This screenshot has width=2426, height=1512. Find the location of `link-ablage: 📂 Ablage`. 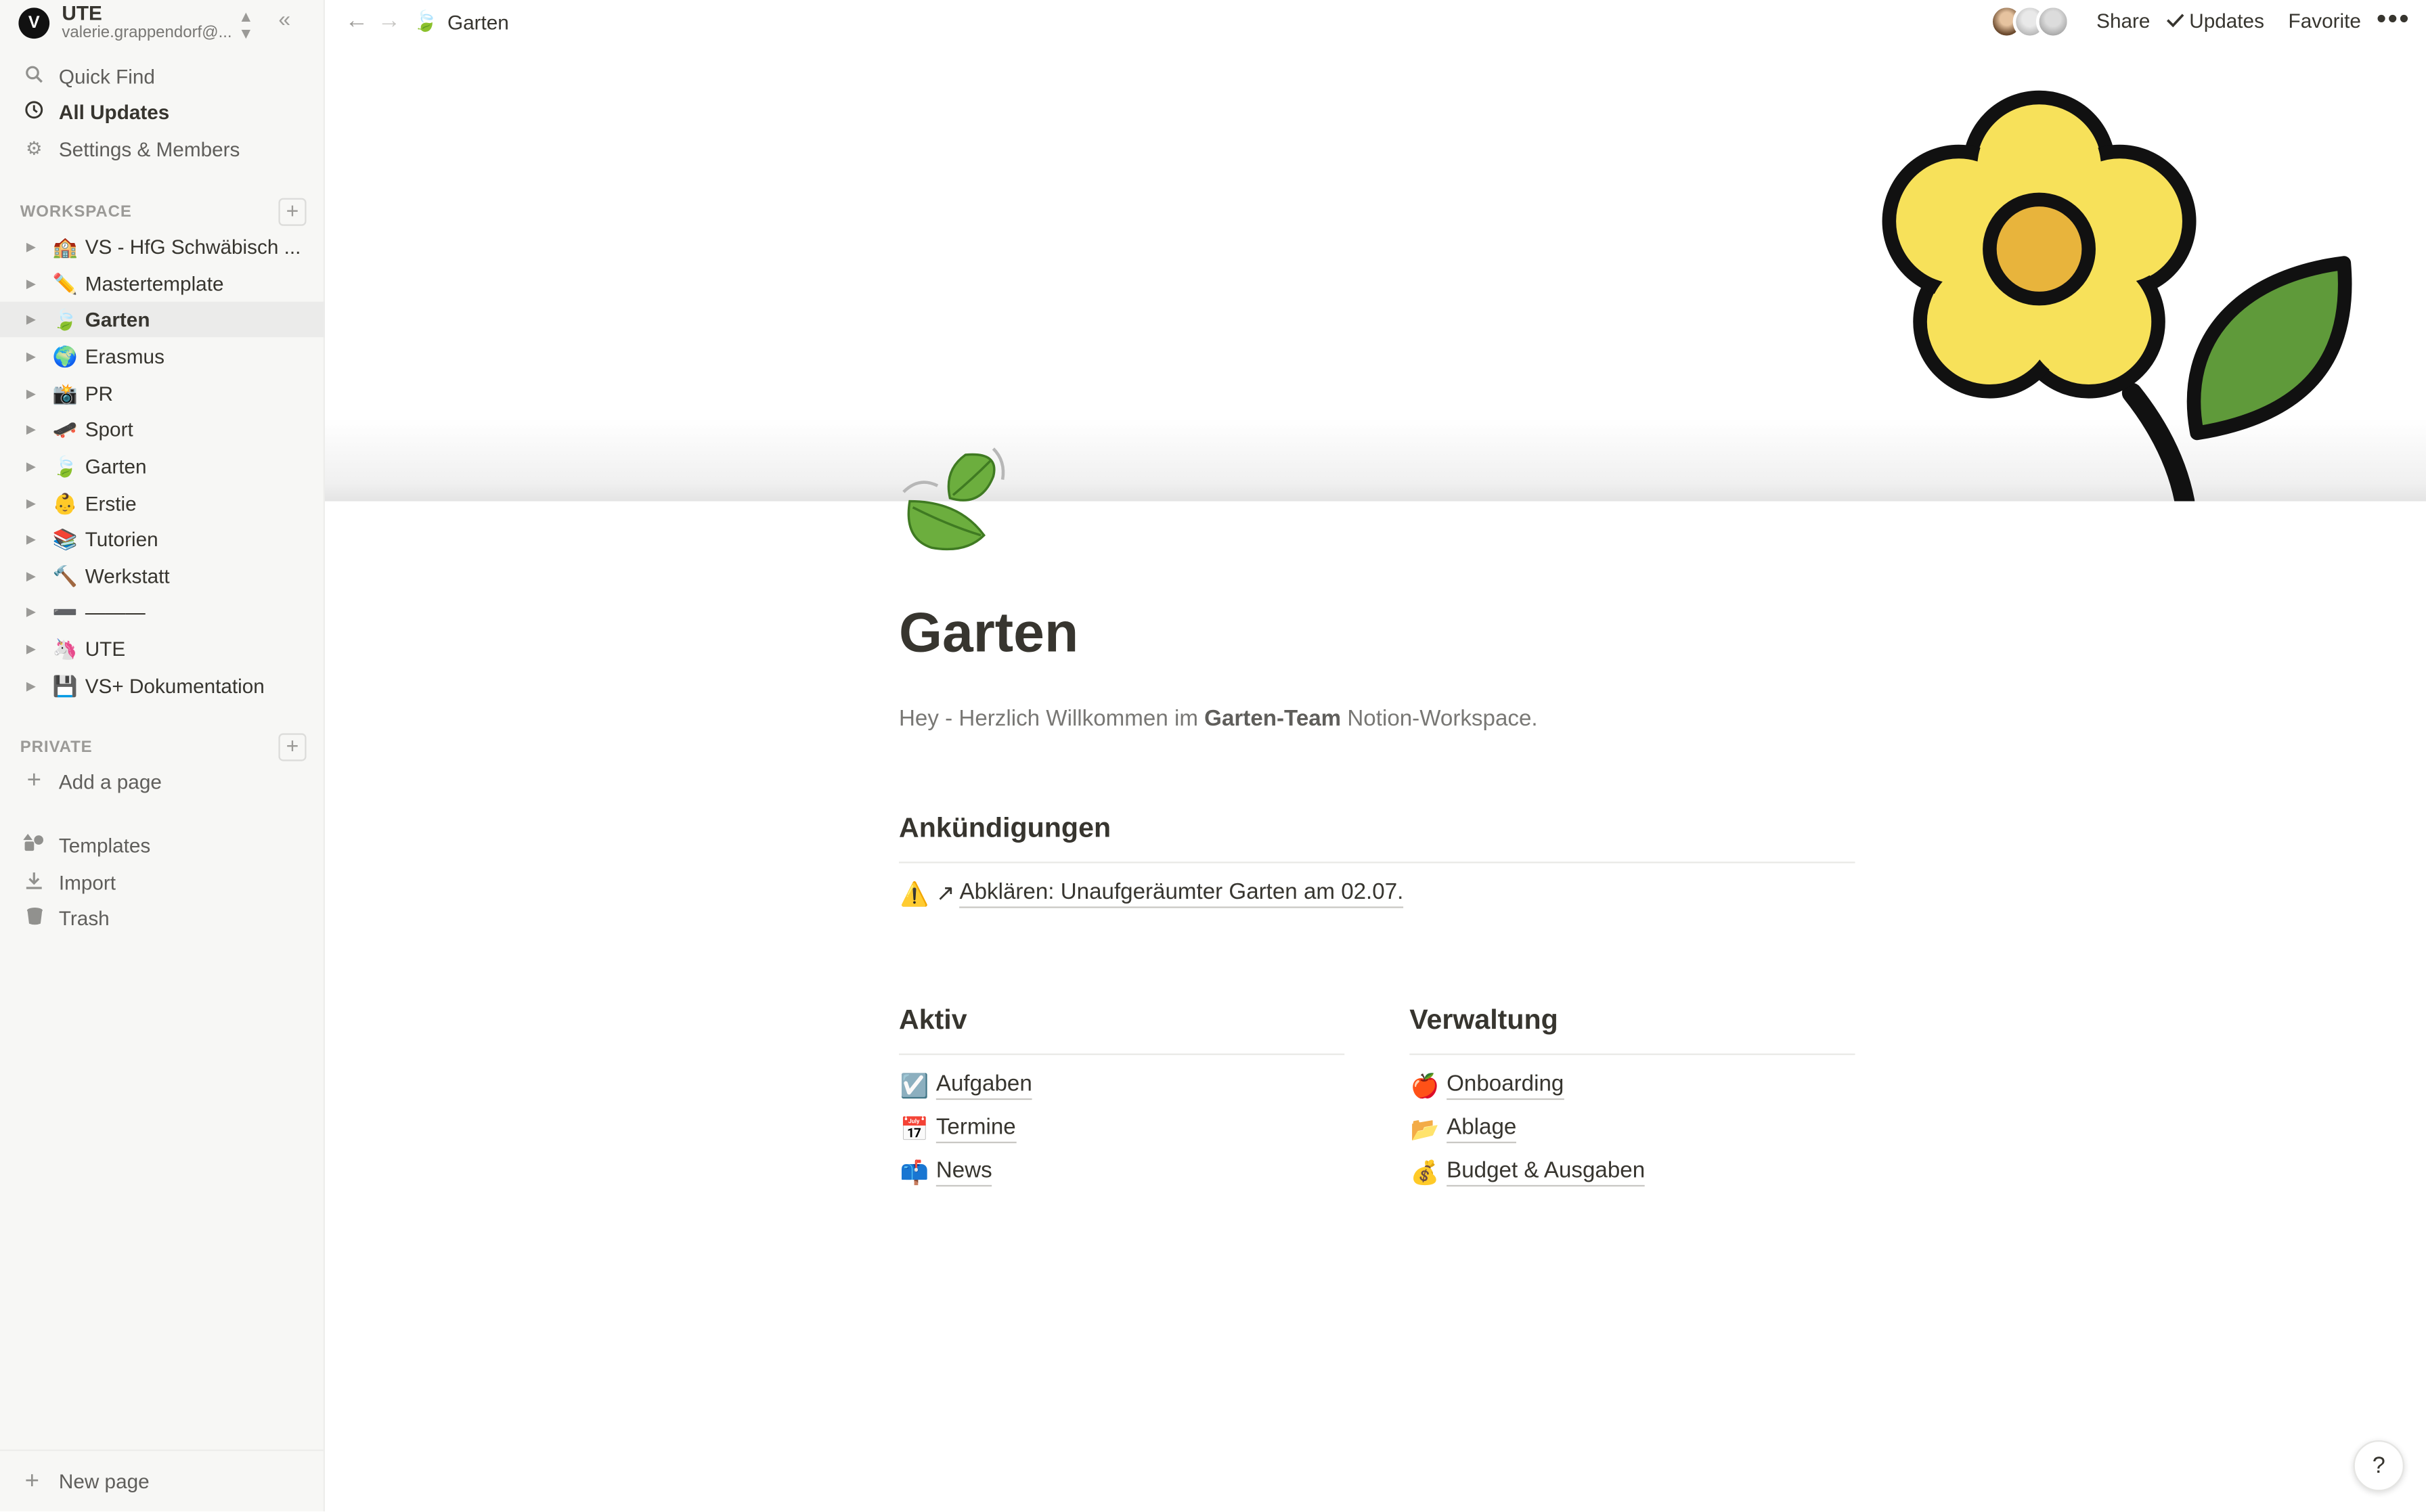

link-ablage: 📂 Ablage is located at coordinates (1463, 1129).